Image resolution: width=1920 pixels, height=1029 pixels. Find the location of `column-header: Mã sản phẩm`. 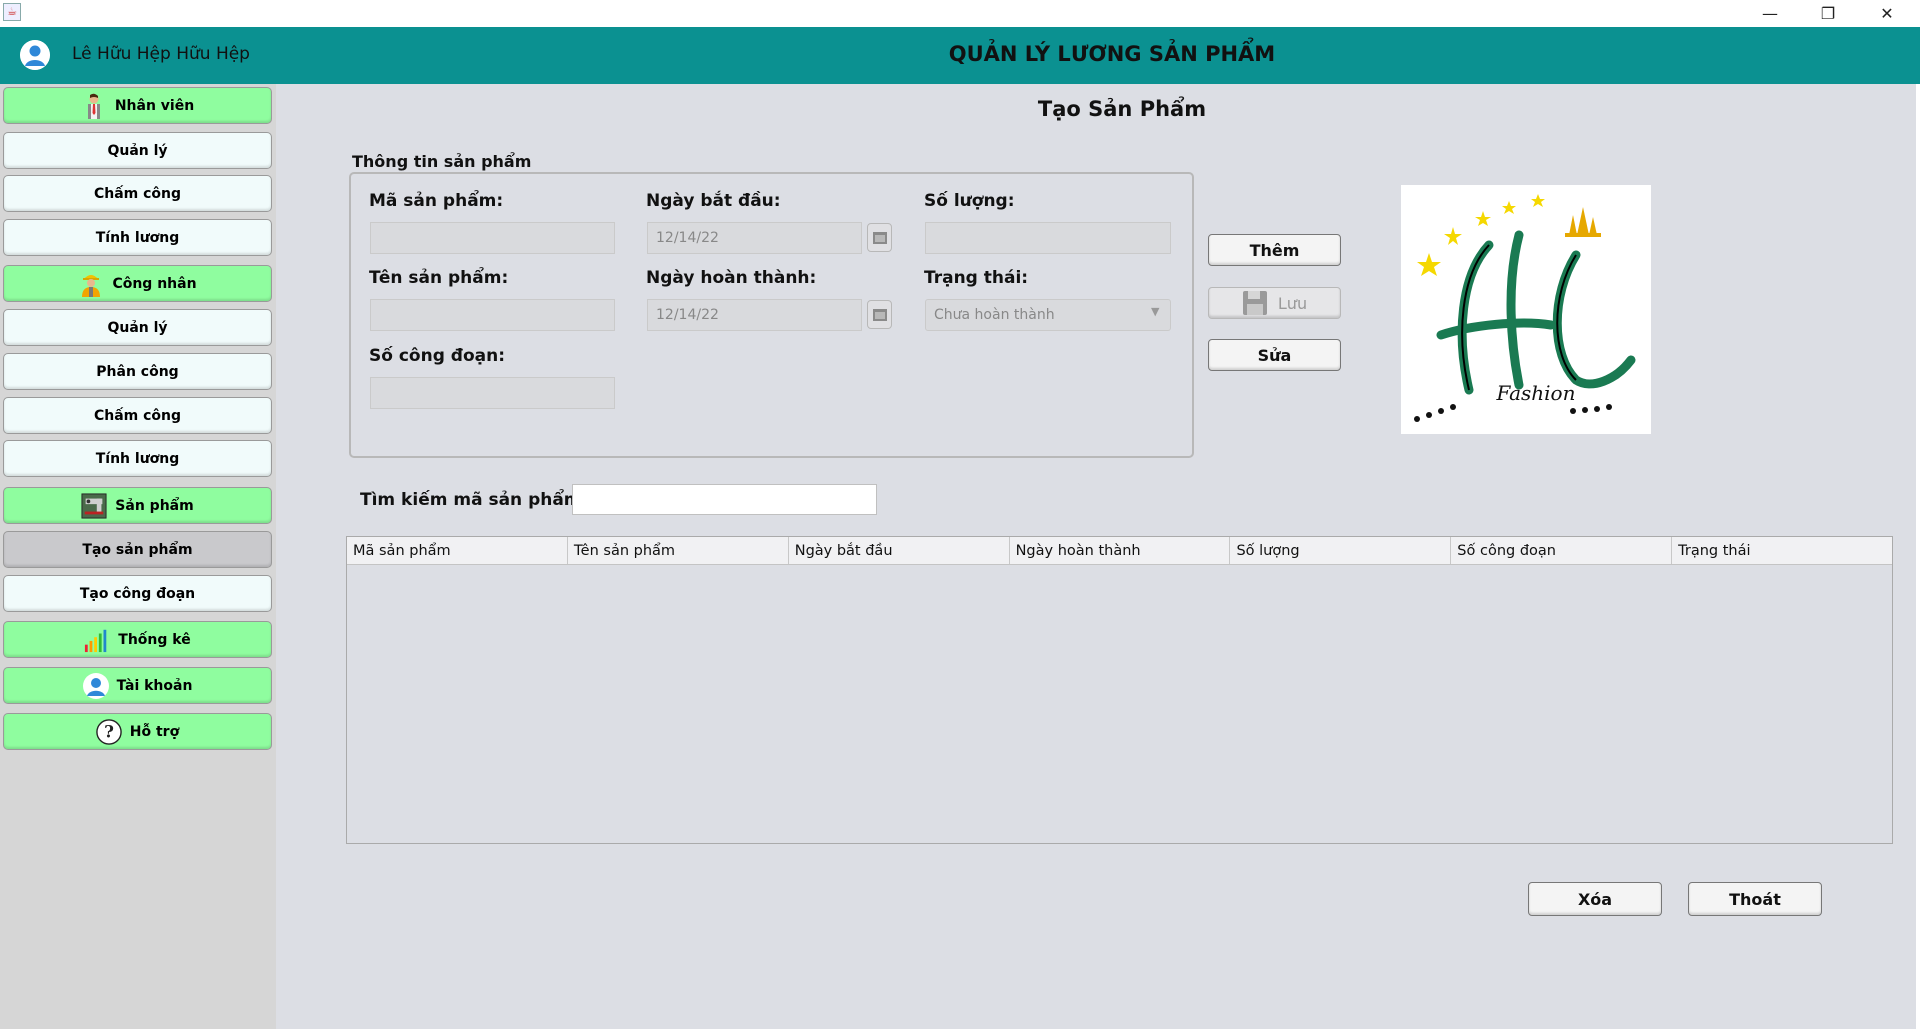

column-header: Mã sản phẩm is located at coordinates (457, 550).